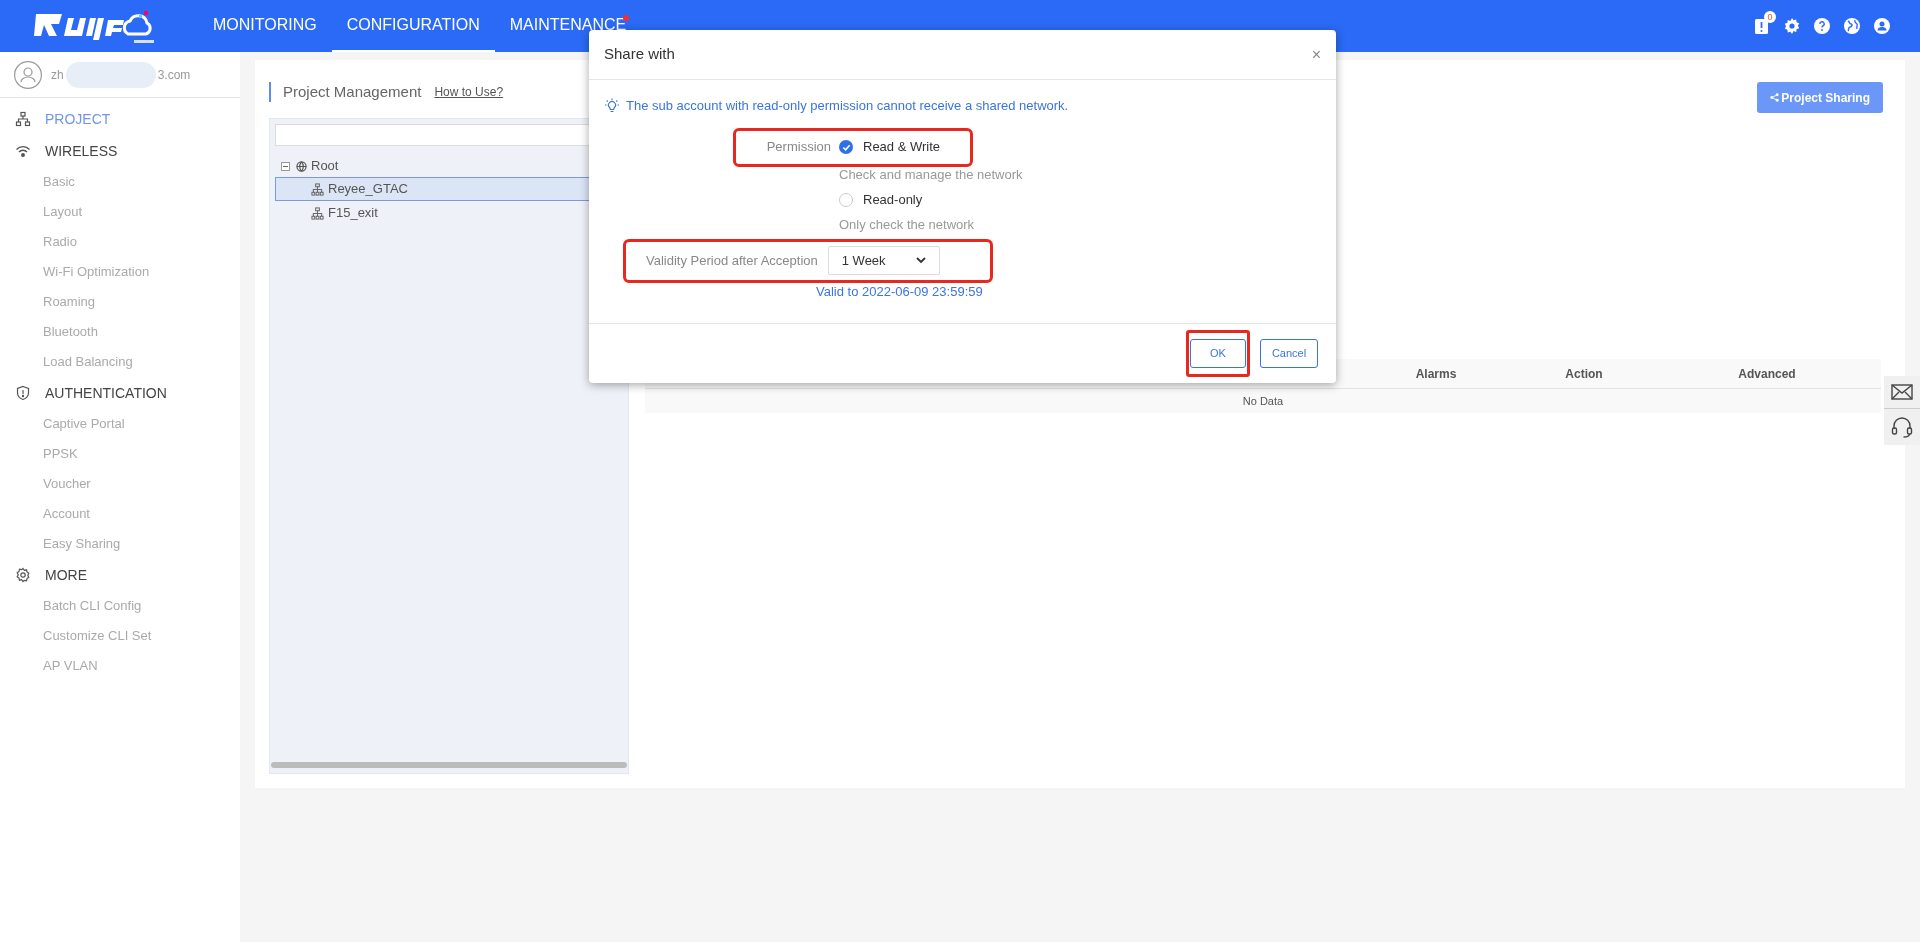 This screenshot has height=942, width=1920. I want to click on sidebar-item: Load Balancing, so click(120, 362).